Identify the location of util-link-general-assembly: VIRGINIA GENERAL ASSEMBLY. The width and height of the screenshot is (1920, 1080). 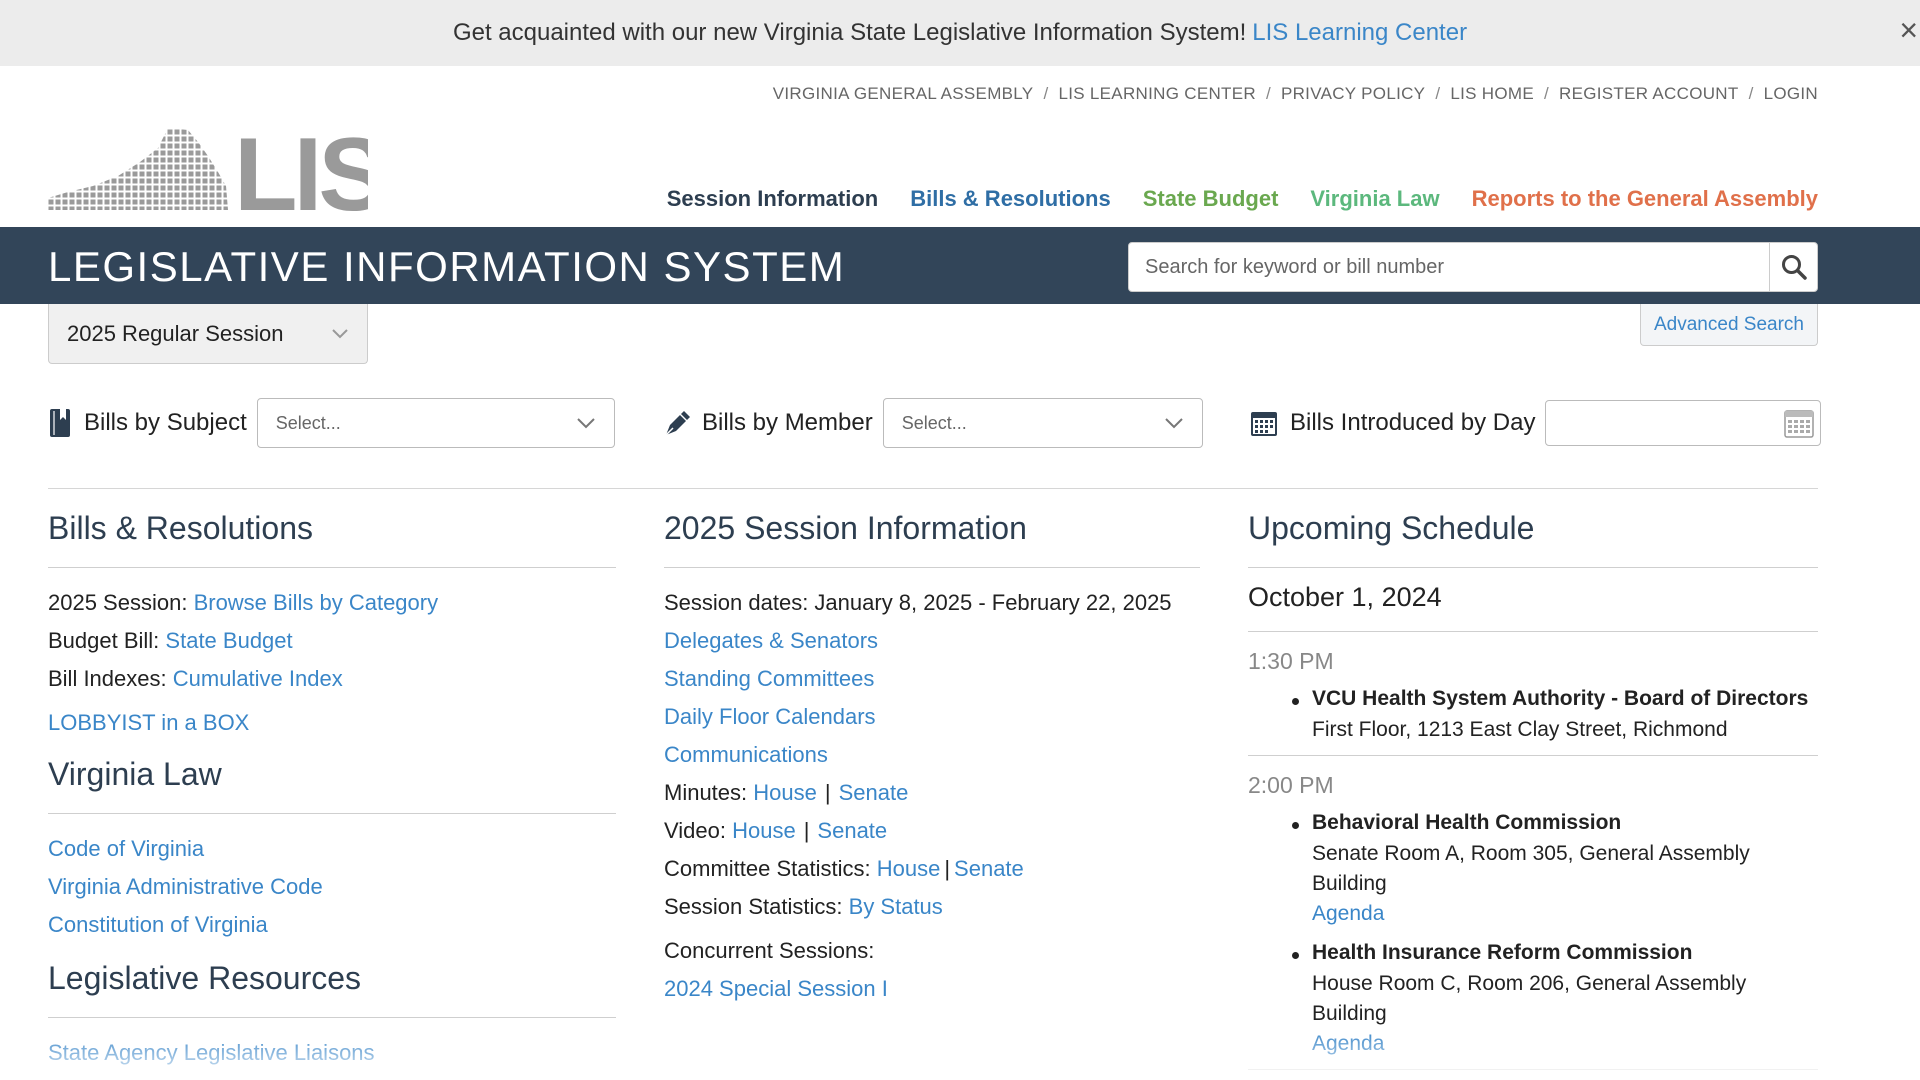
(903, 94).